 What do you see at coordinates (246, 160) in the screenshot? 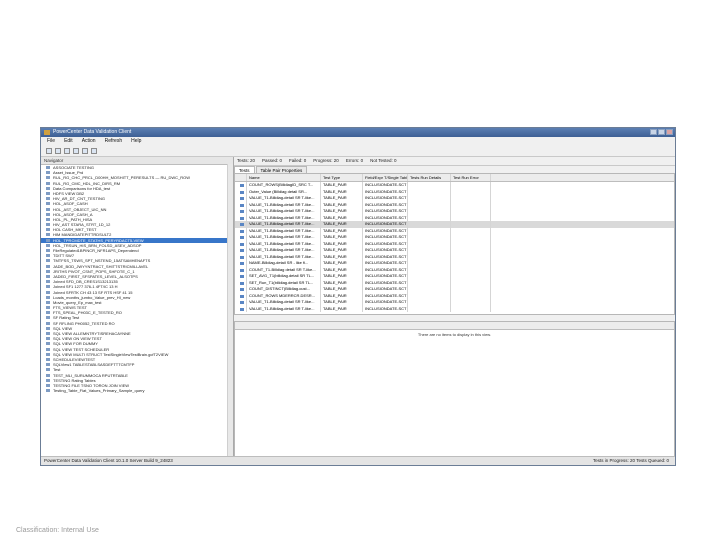
I see `summary-tests: Tests: 20` at bounding box center [246, 160].